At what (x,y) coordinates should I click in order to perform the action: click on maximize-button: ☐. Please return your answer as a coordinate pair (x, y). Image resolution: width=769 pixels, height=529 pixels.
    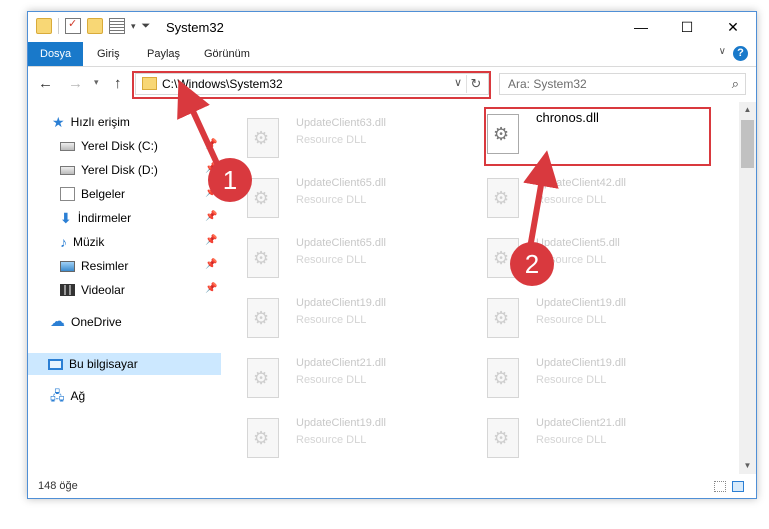
    Looking at the image, I should click on (687, 27).